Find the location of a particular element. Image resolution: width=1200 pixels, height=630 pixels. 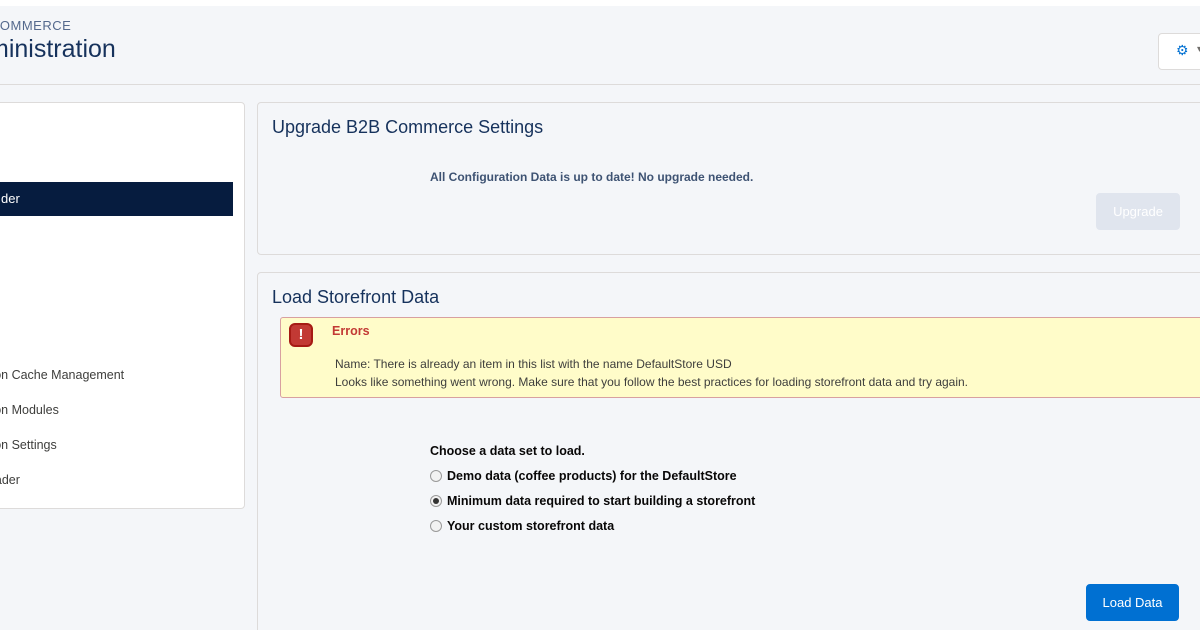

upgrade-button: Upgrade is located at coordinates (1138, 211).